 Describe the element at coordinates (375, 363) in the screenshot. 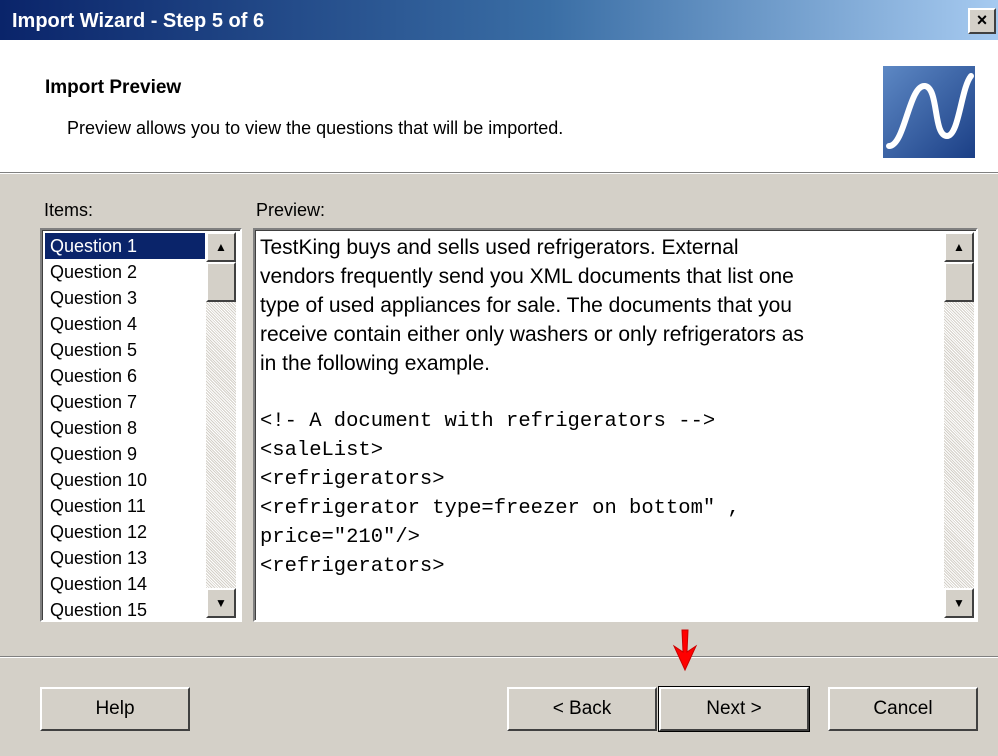

I see `preview-line: in the following example.` at that location.